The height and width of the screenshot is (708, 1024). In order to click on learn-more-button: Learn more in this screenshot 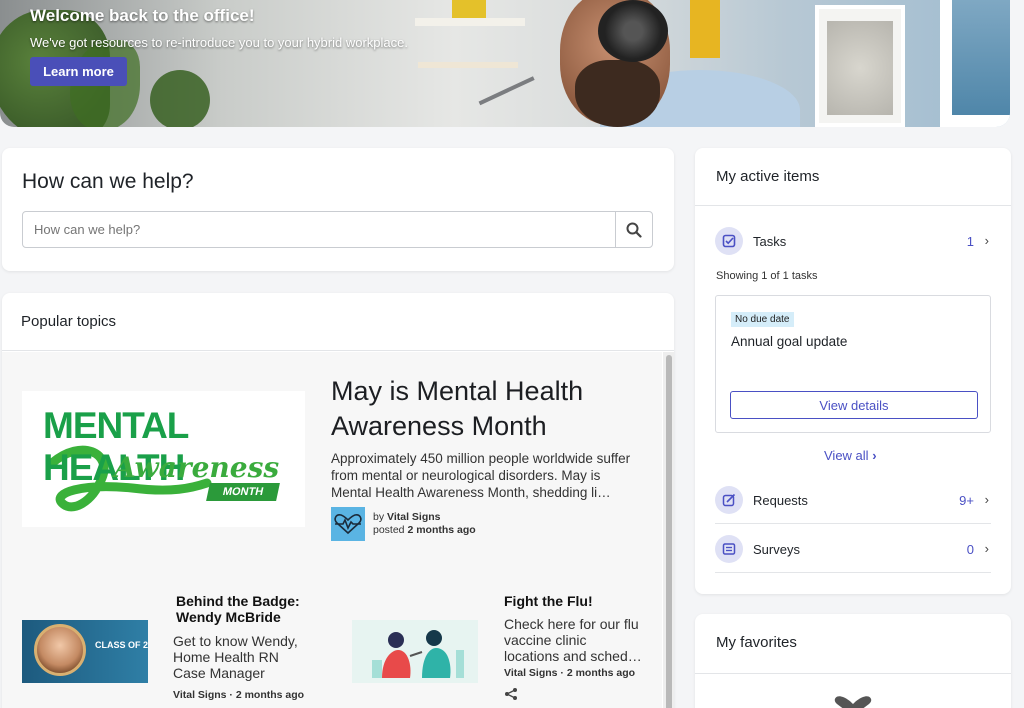, I will do `click(78, 71)`.